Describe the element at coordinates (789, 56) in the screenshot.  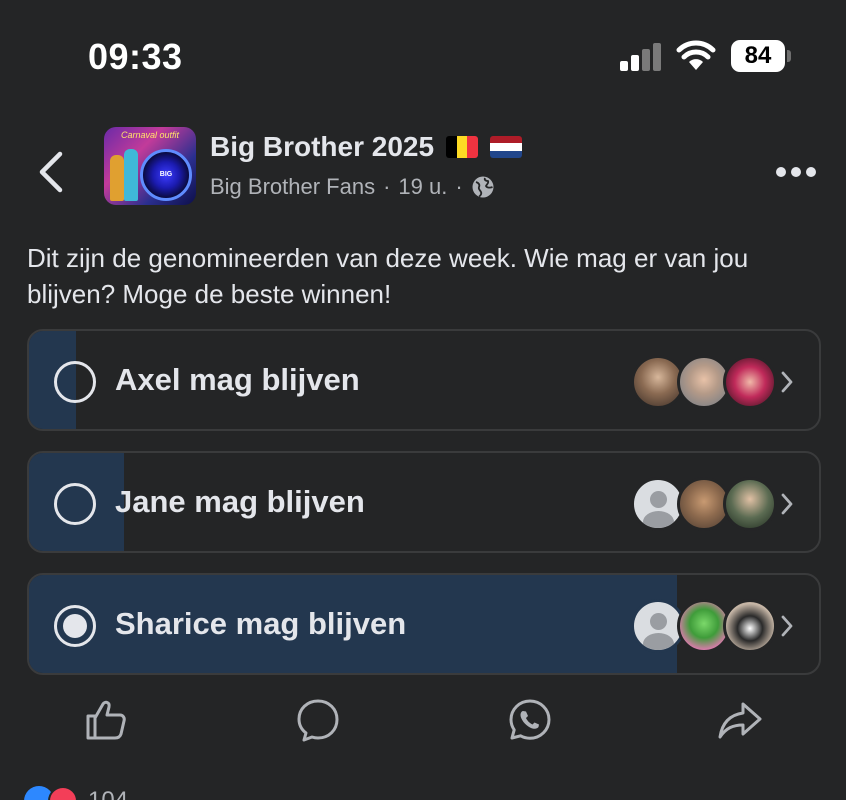
I see `battery-tip` at that location.